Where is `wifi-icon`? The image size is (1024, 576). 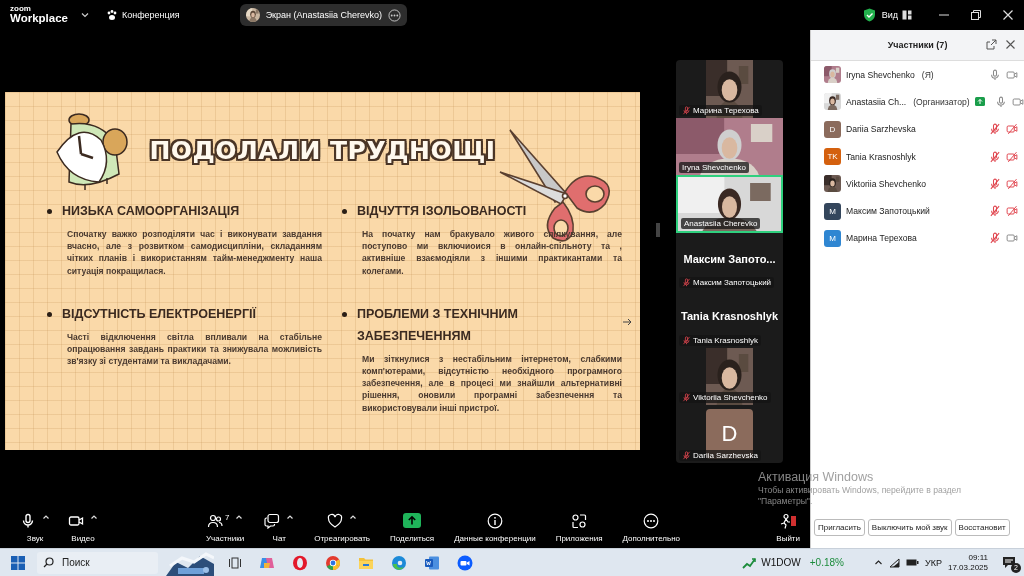
wifi-icon is located at coordinates (894, 562).